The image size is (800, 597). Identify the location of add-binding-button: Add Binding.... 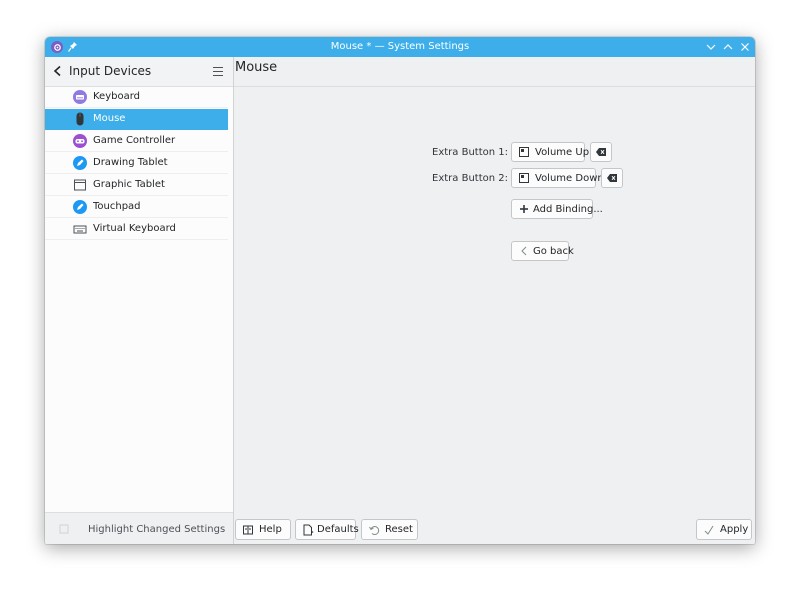
(557, 209).